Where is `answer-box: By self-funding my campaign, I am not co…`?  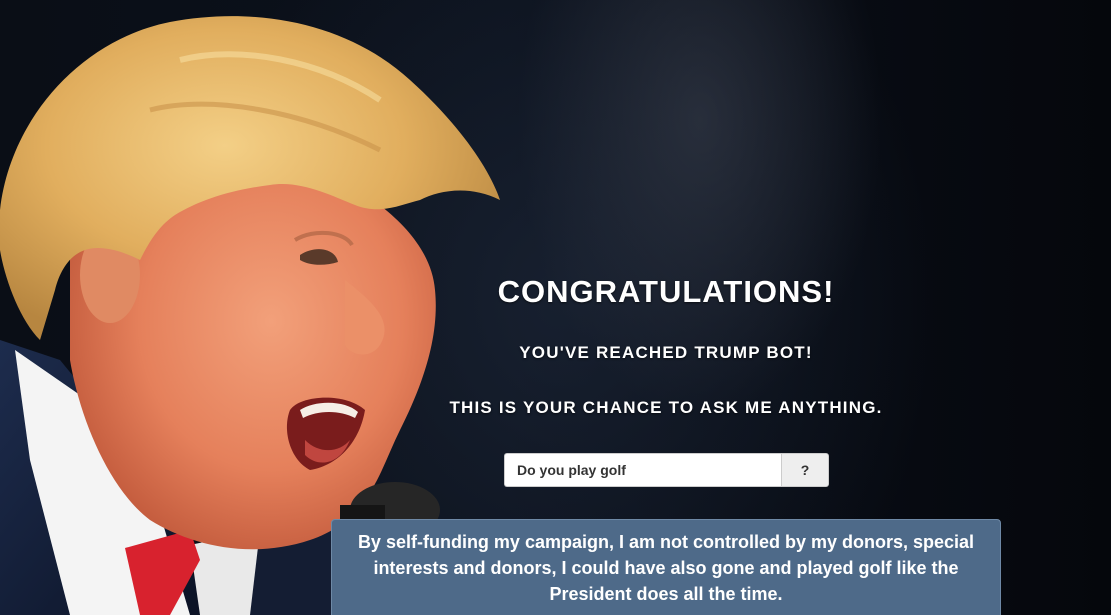
answer-box: By self-funding my campaign, I am not co… is located at coordinates (666, 567).